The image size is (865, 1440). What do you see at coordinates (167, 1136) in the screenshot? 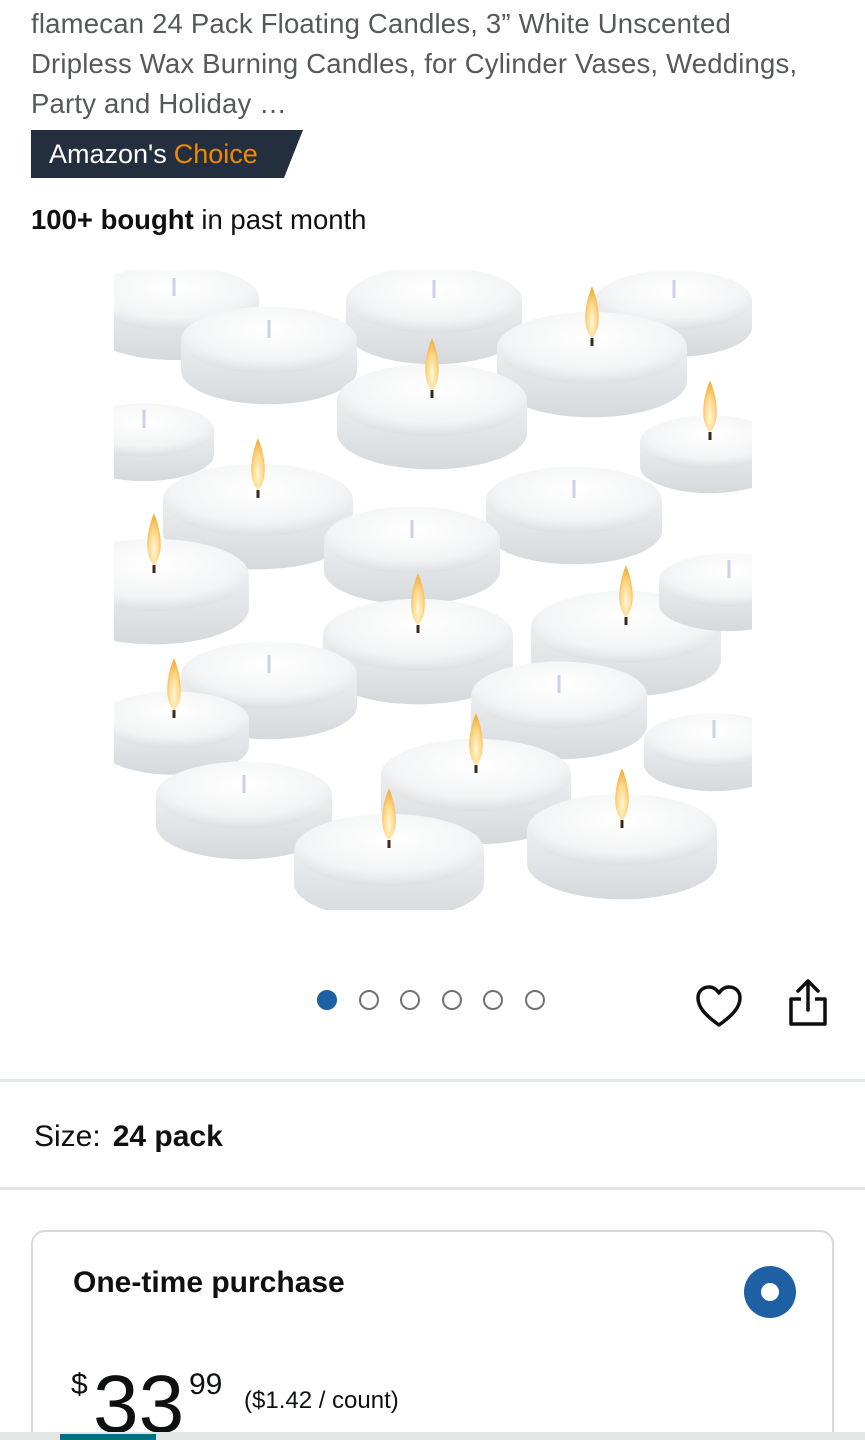
I see `size-value: 24 pack` at bounding box center [167, 1136].